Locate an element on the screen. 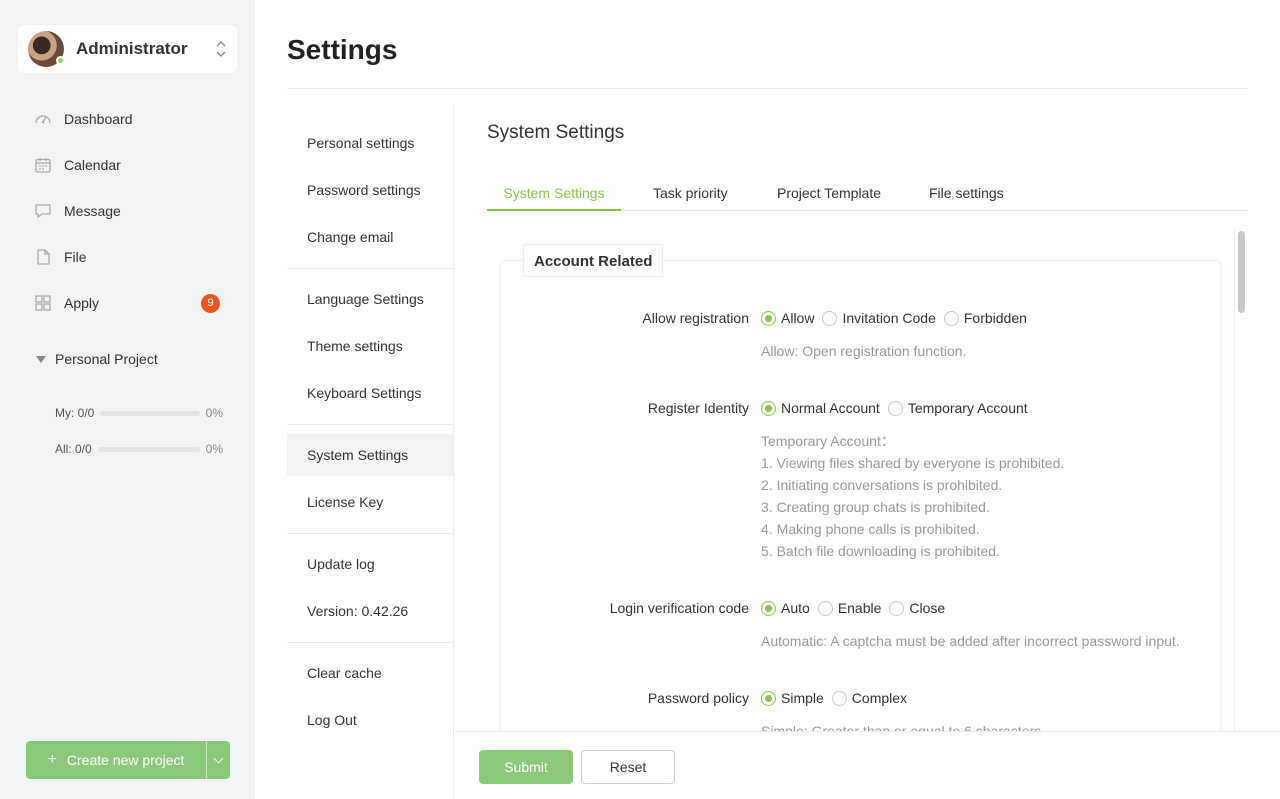  radio-label: Forbidden is located at coordinates (995, 318).